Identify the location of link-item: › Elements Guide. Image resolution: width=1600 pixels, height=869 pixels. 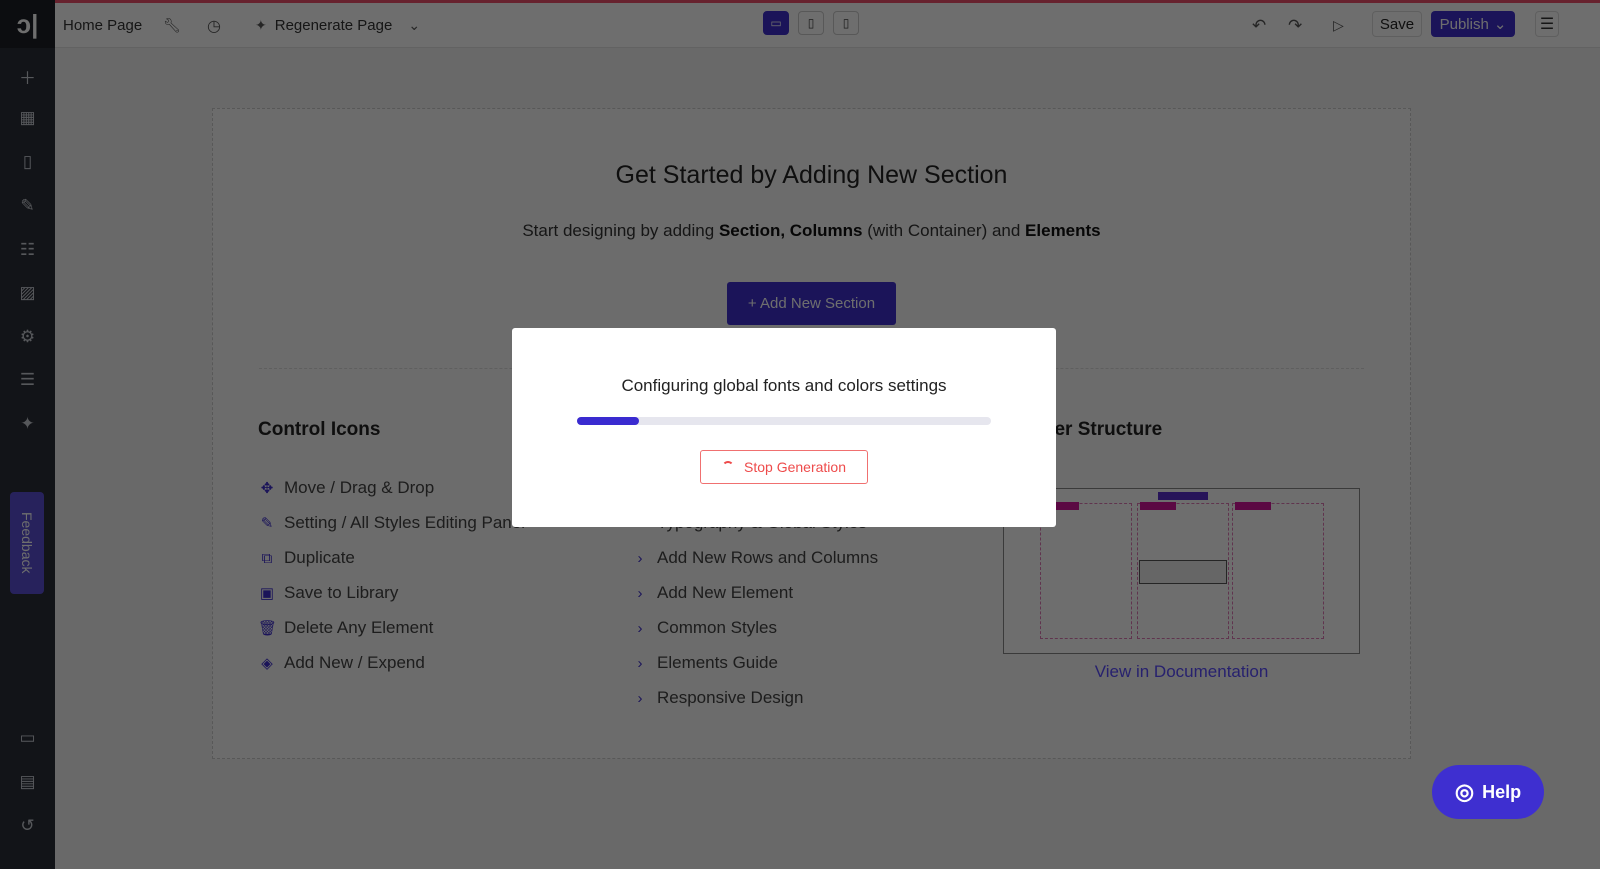
(704, 663).